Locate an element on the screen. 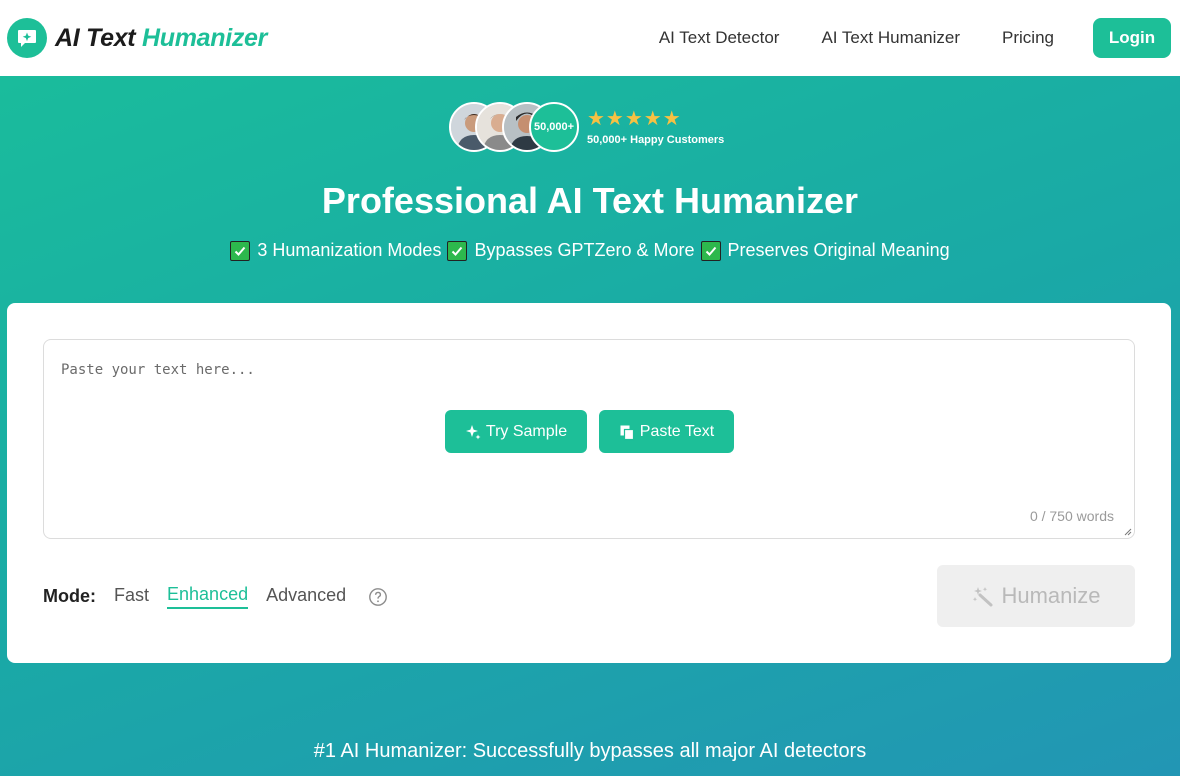 The image size is (1180, 776). brand-name-part2: Humanizer is located at coordinates (204, 37).